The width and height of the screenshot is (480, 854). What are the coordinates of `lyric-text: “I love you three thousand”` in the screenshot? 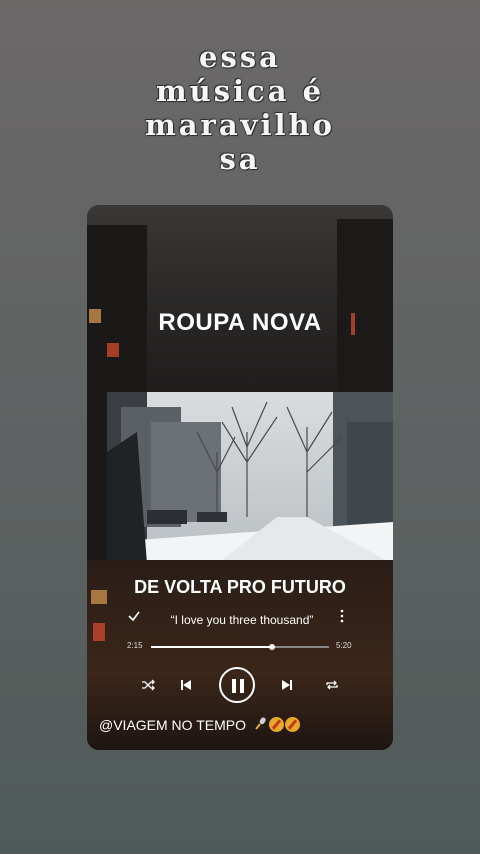 It's located at (242, 620).